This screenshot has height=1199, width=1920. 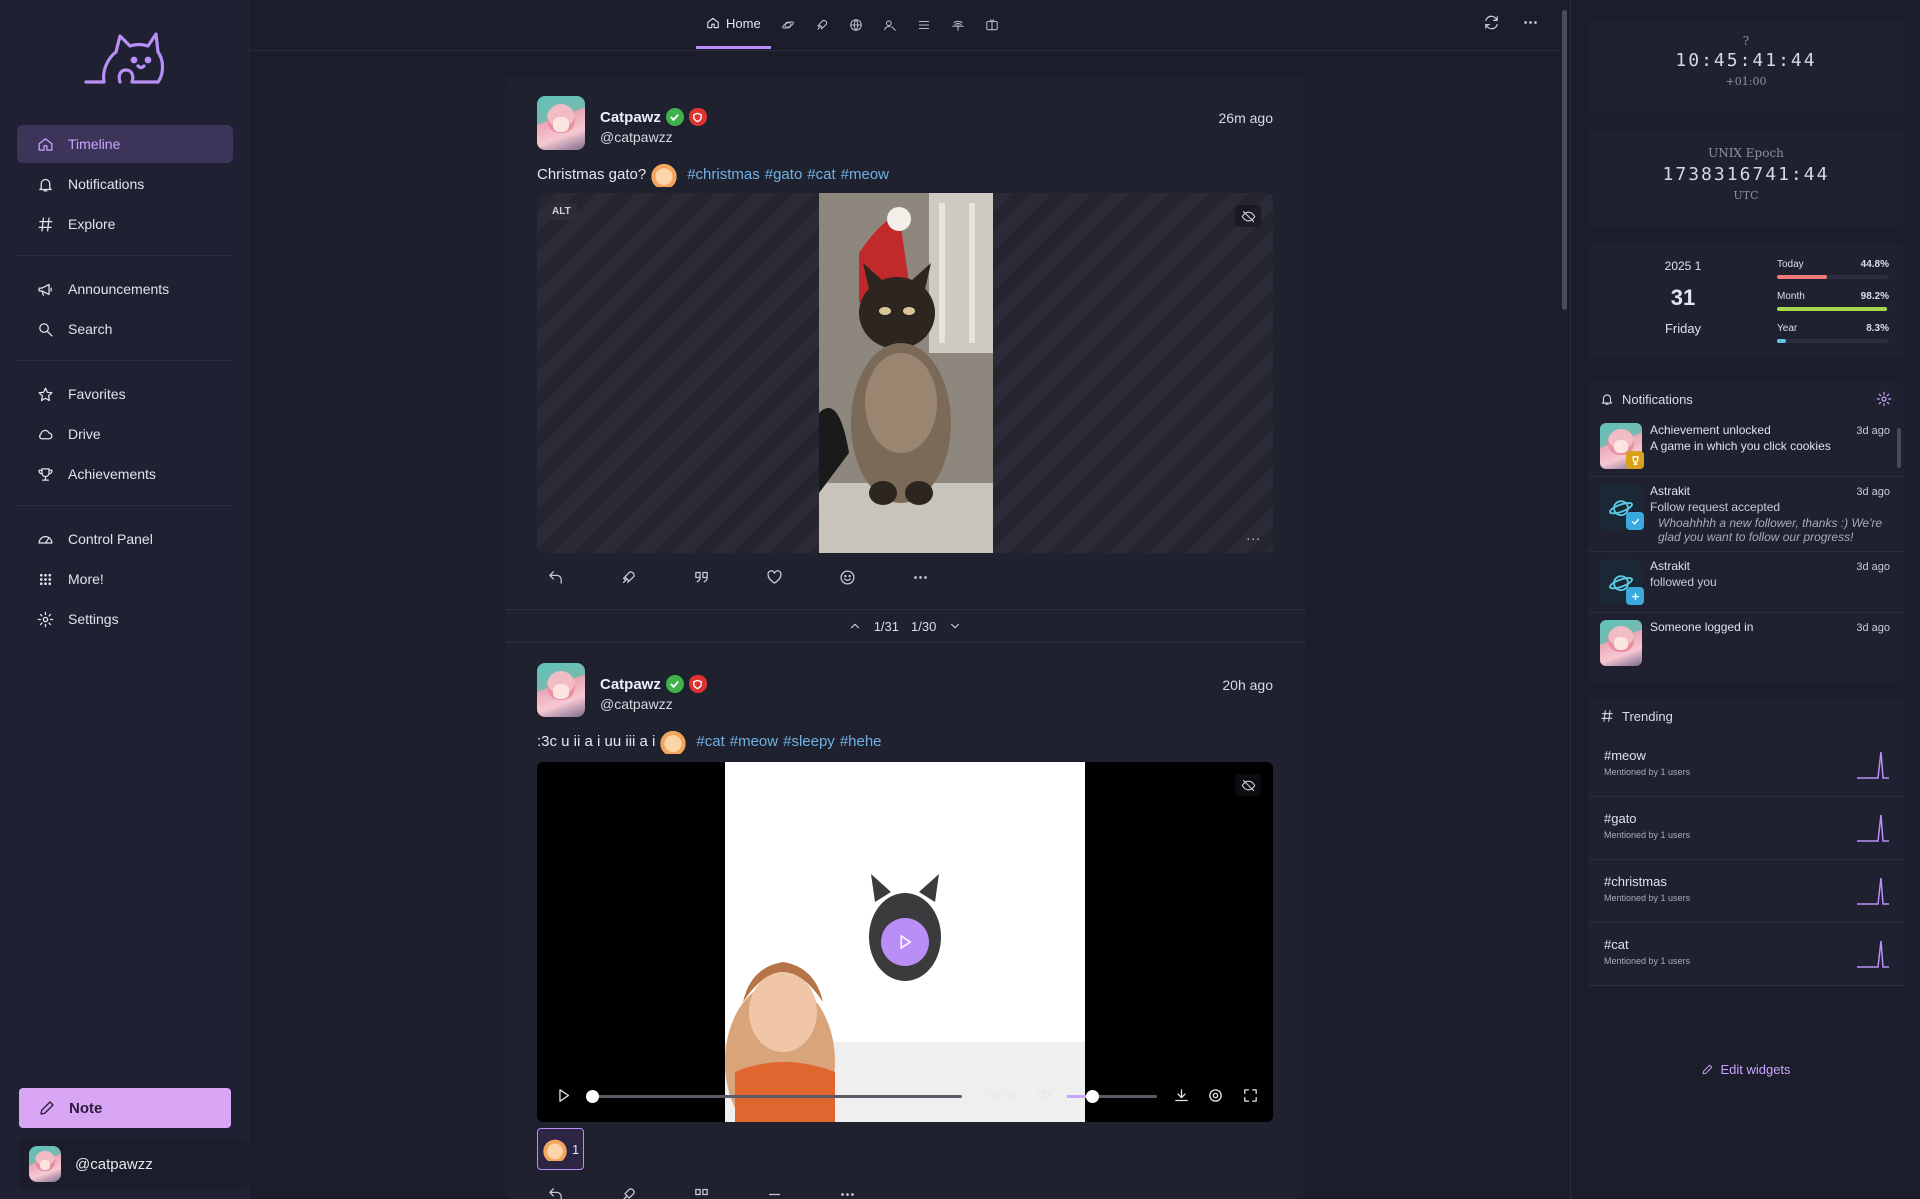 What do you see at coordinates (822, 24) in the screenshot?
I see `tab-social` at bounding box center [822, 24].